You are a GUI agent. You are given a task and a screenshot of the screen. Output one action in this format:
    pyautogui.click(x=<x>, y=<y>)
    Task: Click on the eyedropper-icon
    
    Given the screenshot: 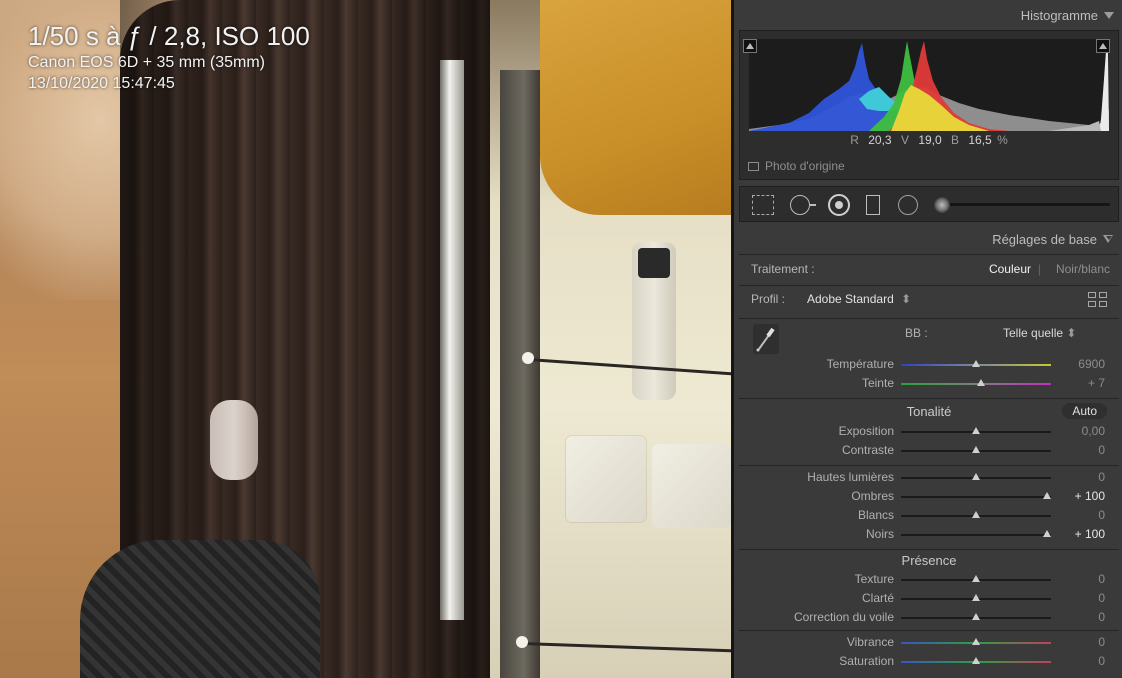 What is the action you would take?
    pyautogui.click(x=766, y=339)
    